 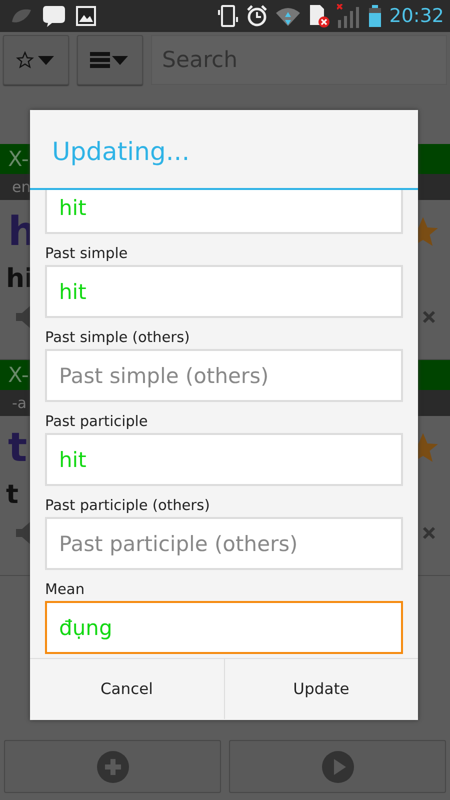 What do you see at coordinates (349, 16) in the screenshot?
I see `signal-icon` at bounding box center [349, 16].